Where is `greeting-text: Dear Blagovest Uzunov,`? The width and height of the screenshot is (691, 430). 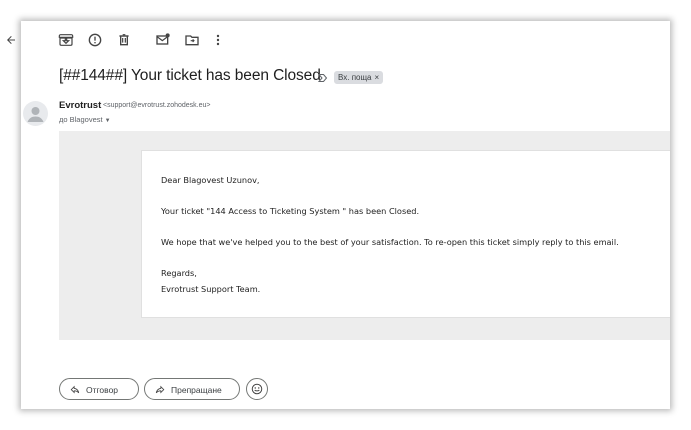
greeting-text: Dear Blagovest Uzunov, is located at coordinates (210, 180).